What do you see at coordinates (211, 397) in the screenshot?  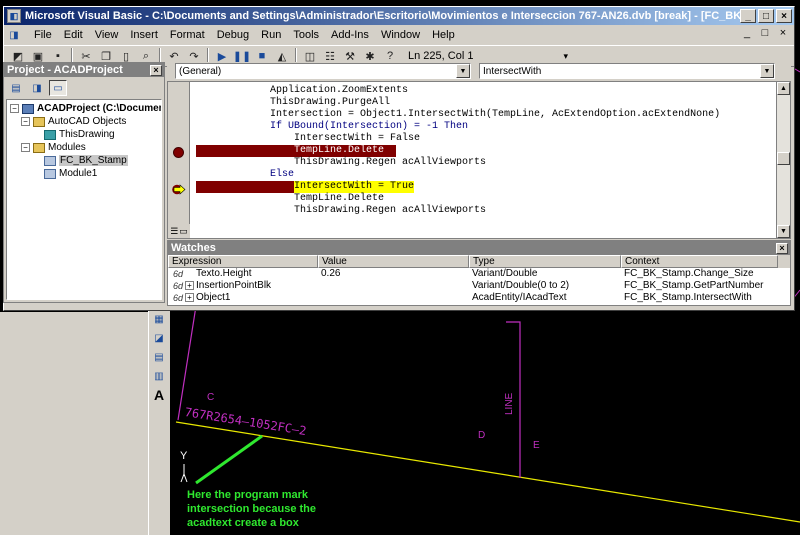 I see `label-c: C` at bounding box center [211, 397].